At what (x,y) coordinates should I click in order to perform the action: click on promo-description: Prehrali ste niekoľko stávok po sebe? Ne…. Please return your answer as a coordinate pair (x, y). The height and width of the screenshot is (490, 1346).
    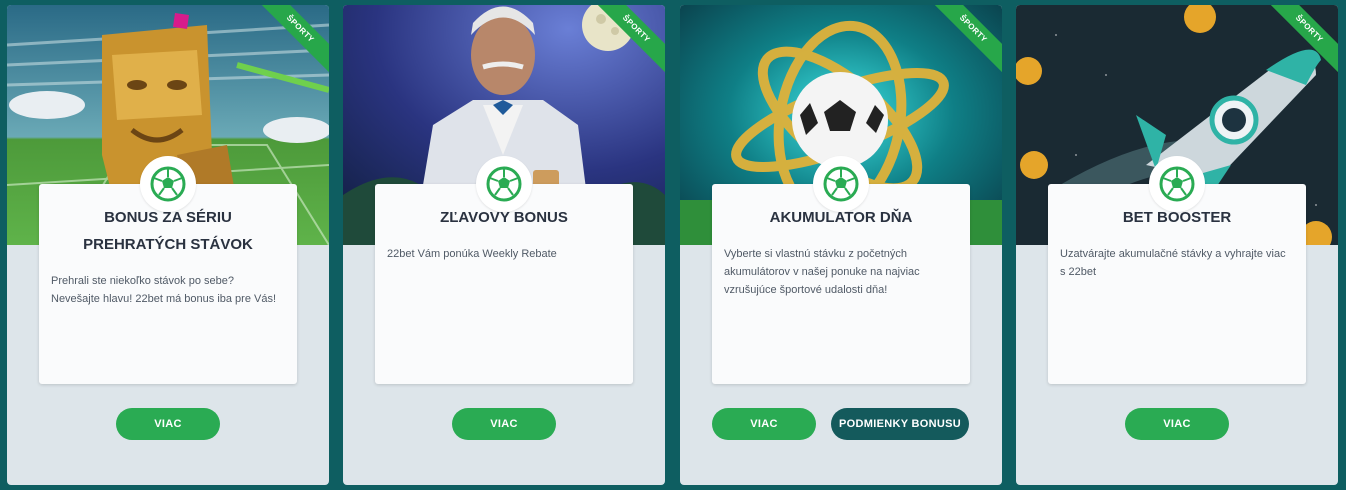
    Looking at the image, I should click on (164, 290).